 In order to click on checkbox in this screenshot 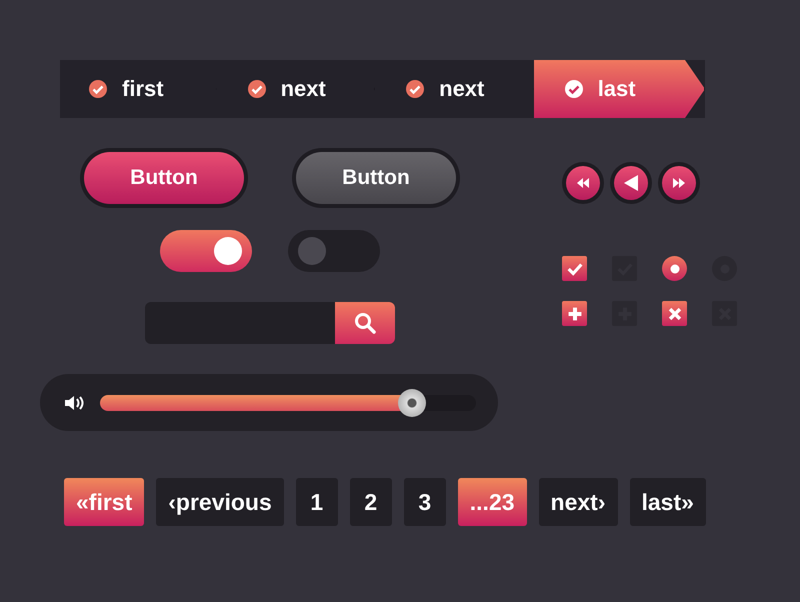, I will do `click(574, 268)`.